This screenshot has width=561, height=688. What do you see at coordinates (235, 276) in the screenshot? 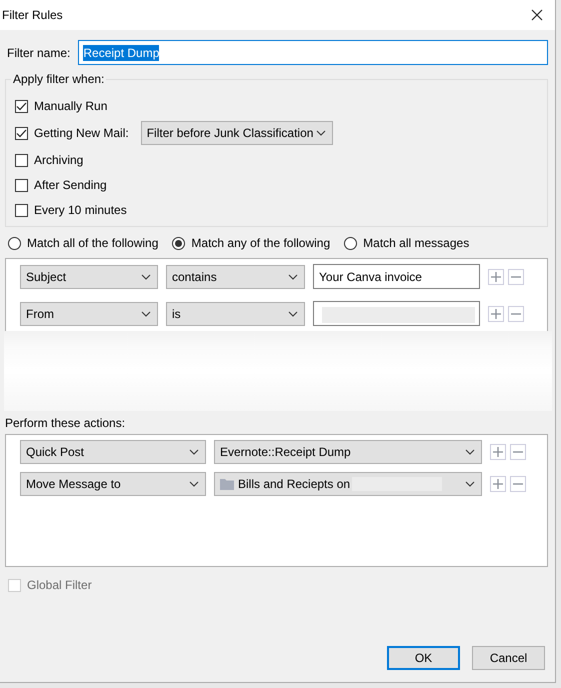
I see `operator-dropdown: contains` at bounding box center [235, 276].